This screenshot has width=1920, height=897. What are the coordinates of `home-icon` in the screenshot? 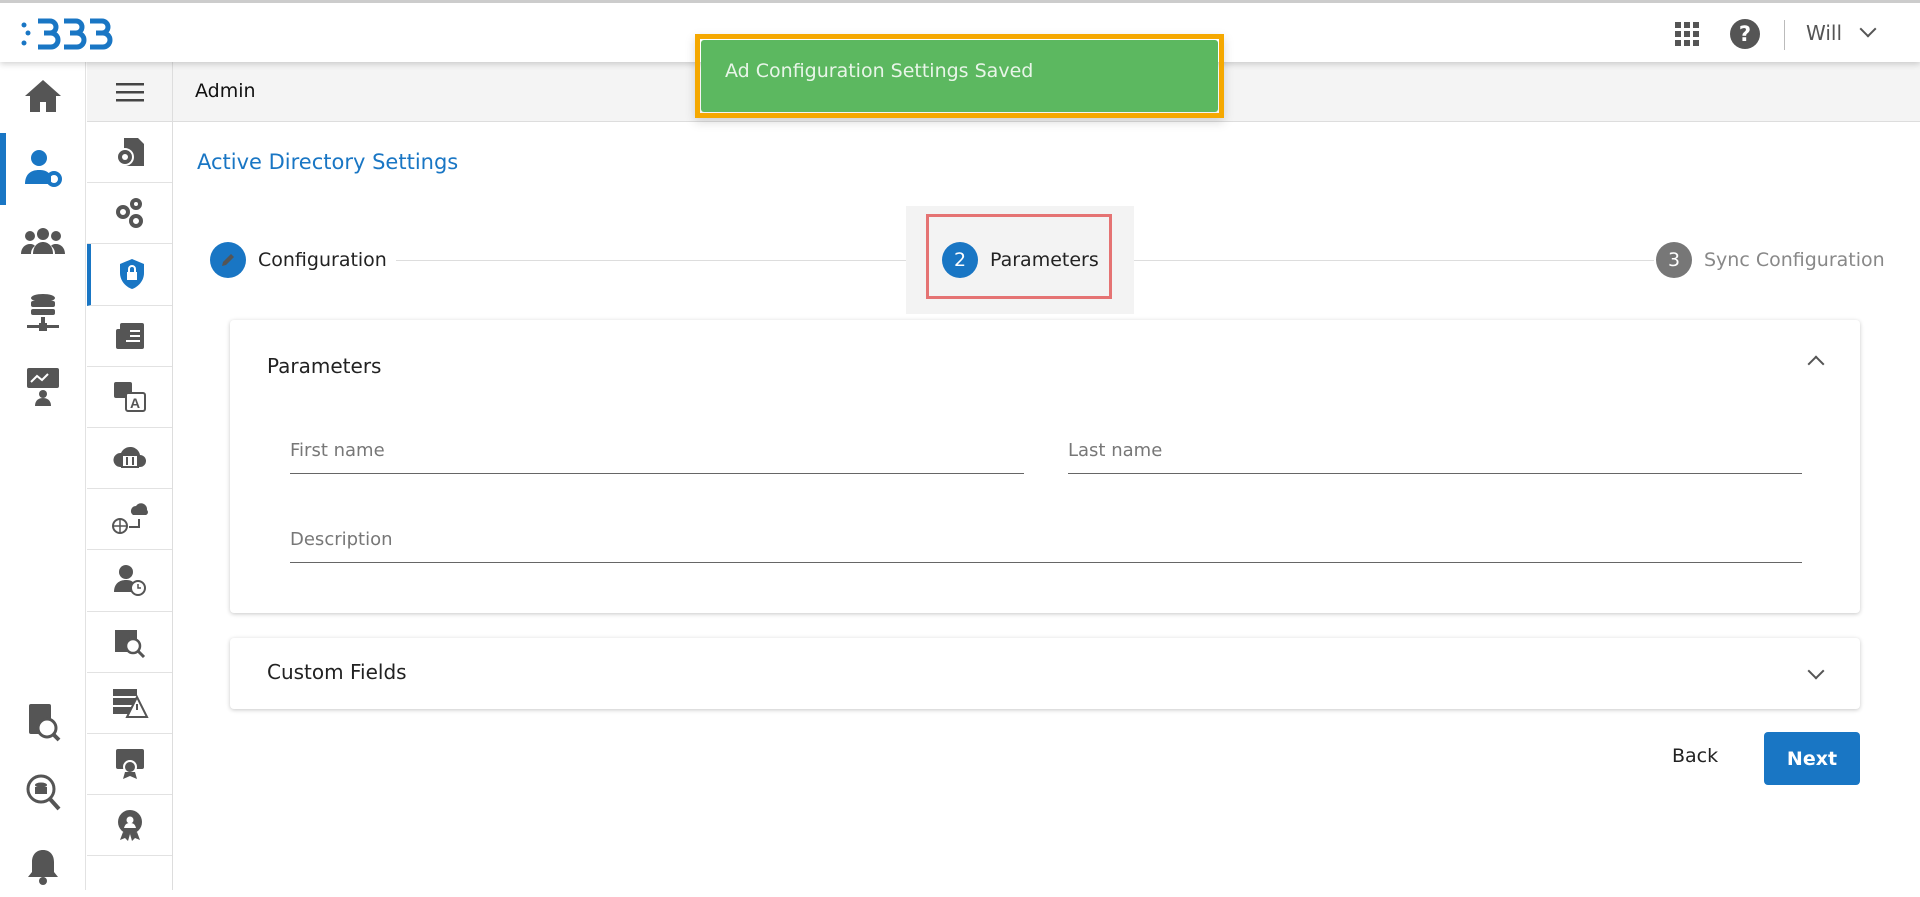 It's located at (43, 96).